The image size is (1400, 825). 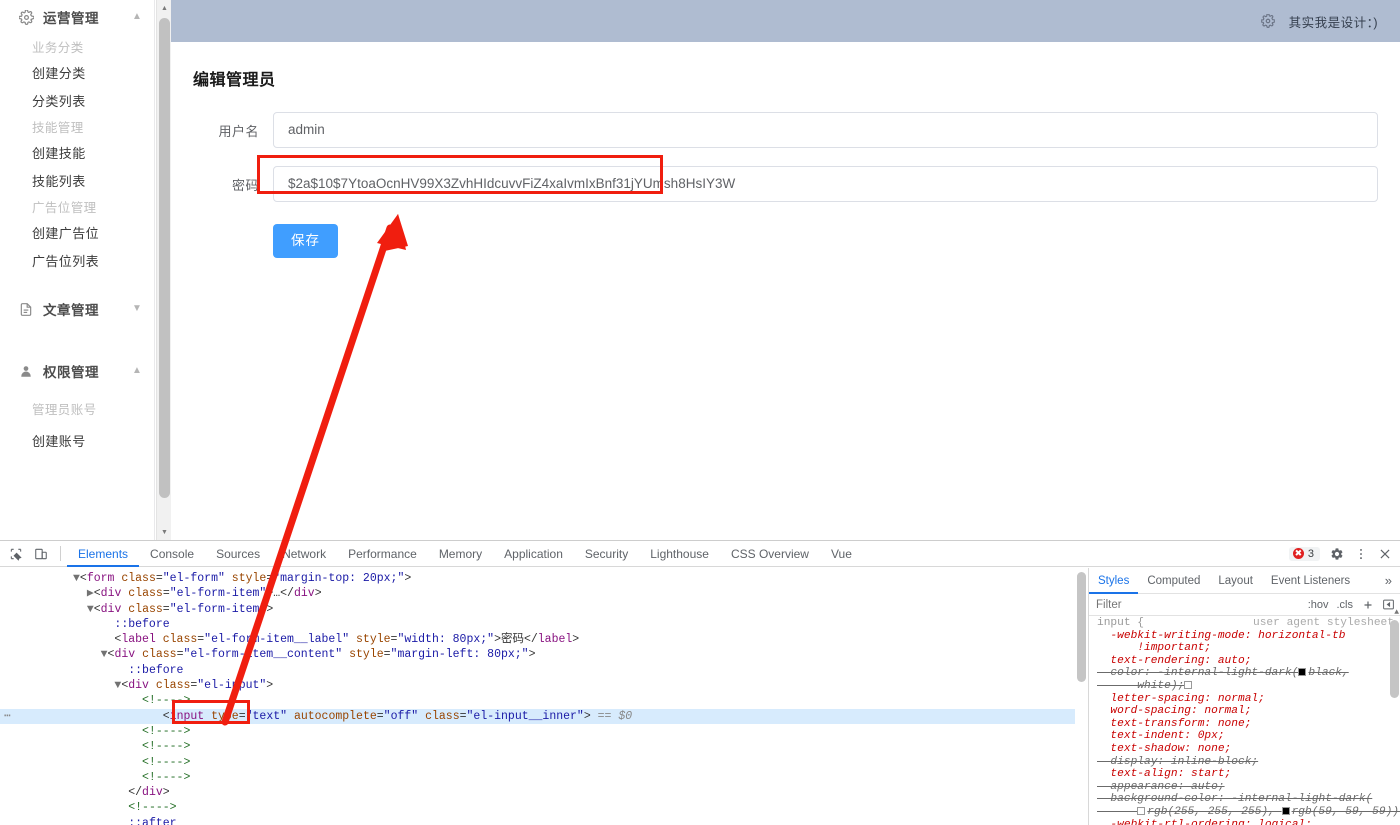 I want to click on class-toggle-button: .cls, so click(x=1345, y=605).